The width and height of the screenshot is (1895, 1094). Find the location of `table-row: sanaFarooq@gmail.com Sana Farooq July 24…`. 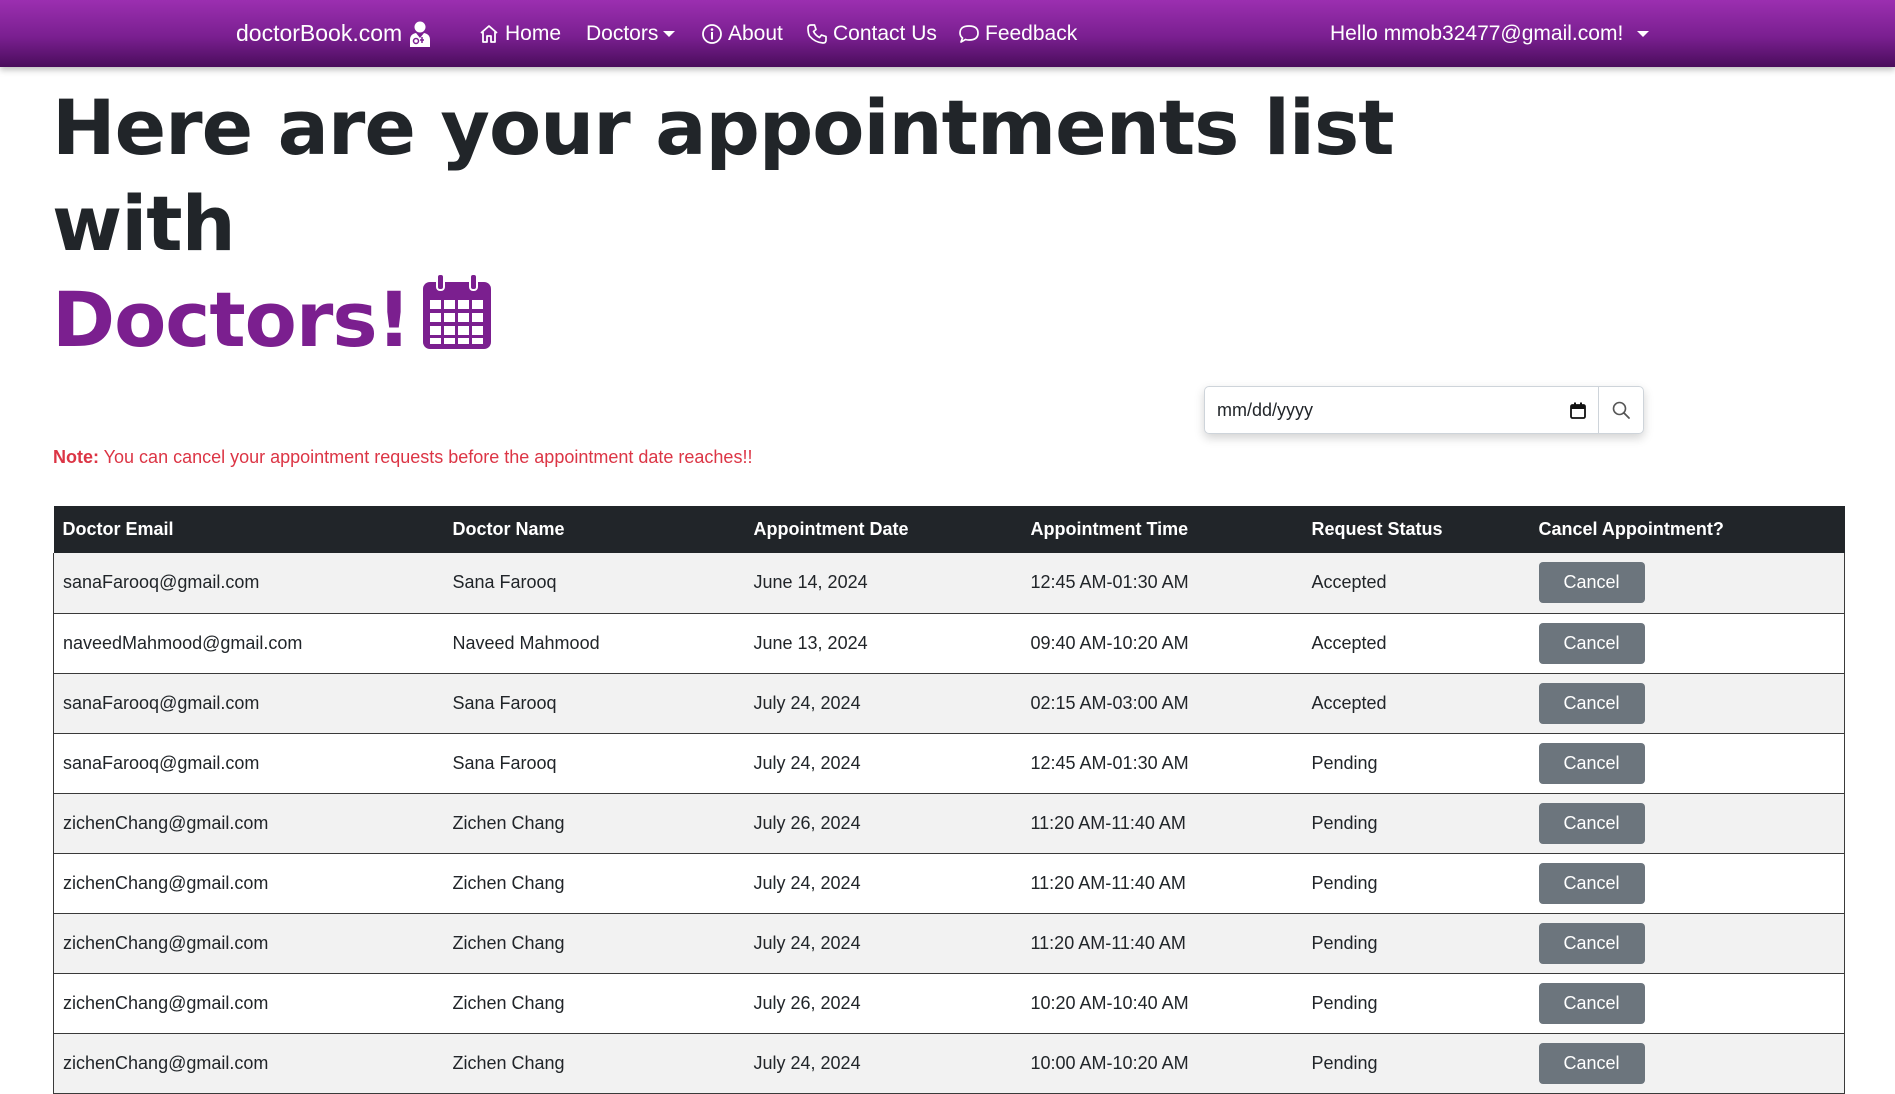

table-row: sanaFarooq@gmail.com Sana Farooq July 24… is located at coordinates (949, 763).